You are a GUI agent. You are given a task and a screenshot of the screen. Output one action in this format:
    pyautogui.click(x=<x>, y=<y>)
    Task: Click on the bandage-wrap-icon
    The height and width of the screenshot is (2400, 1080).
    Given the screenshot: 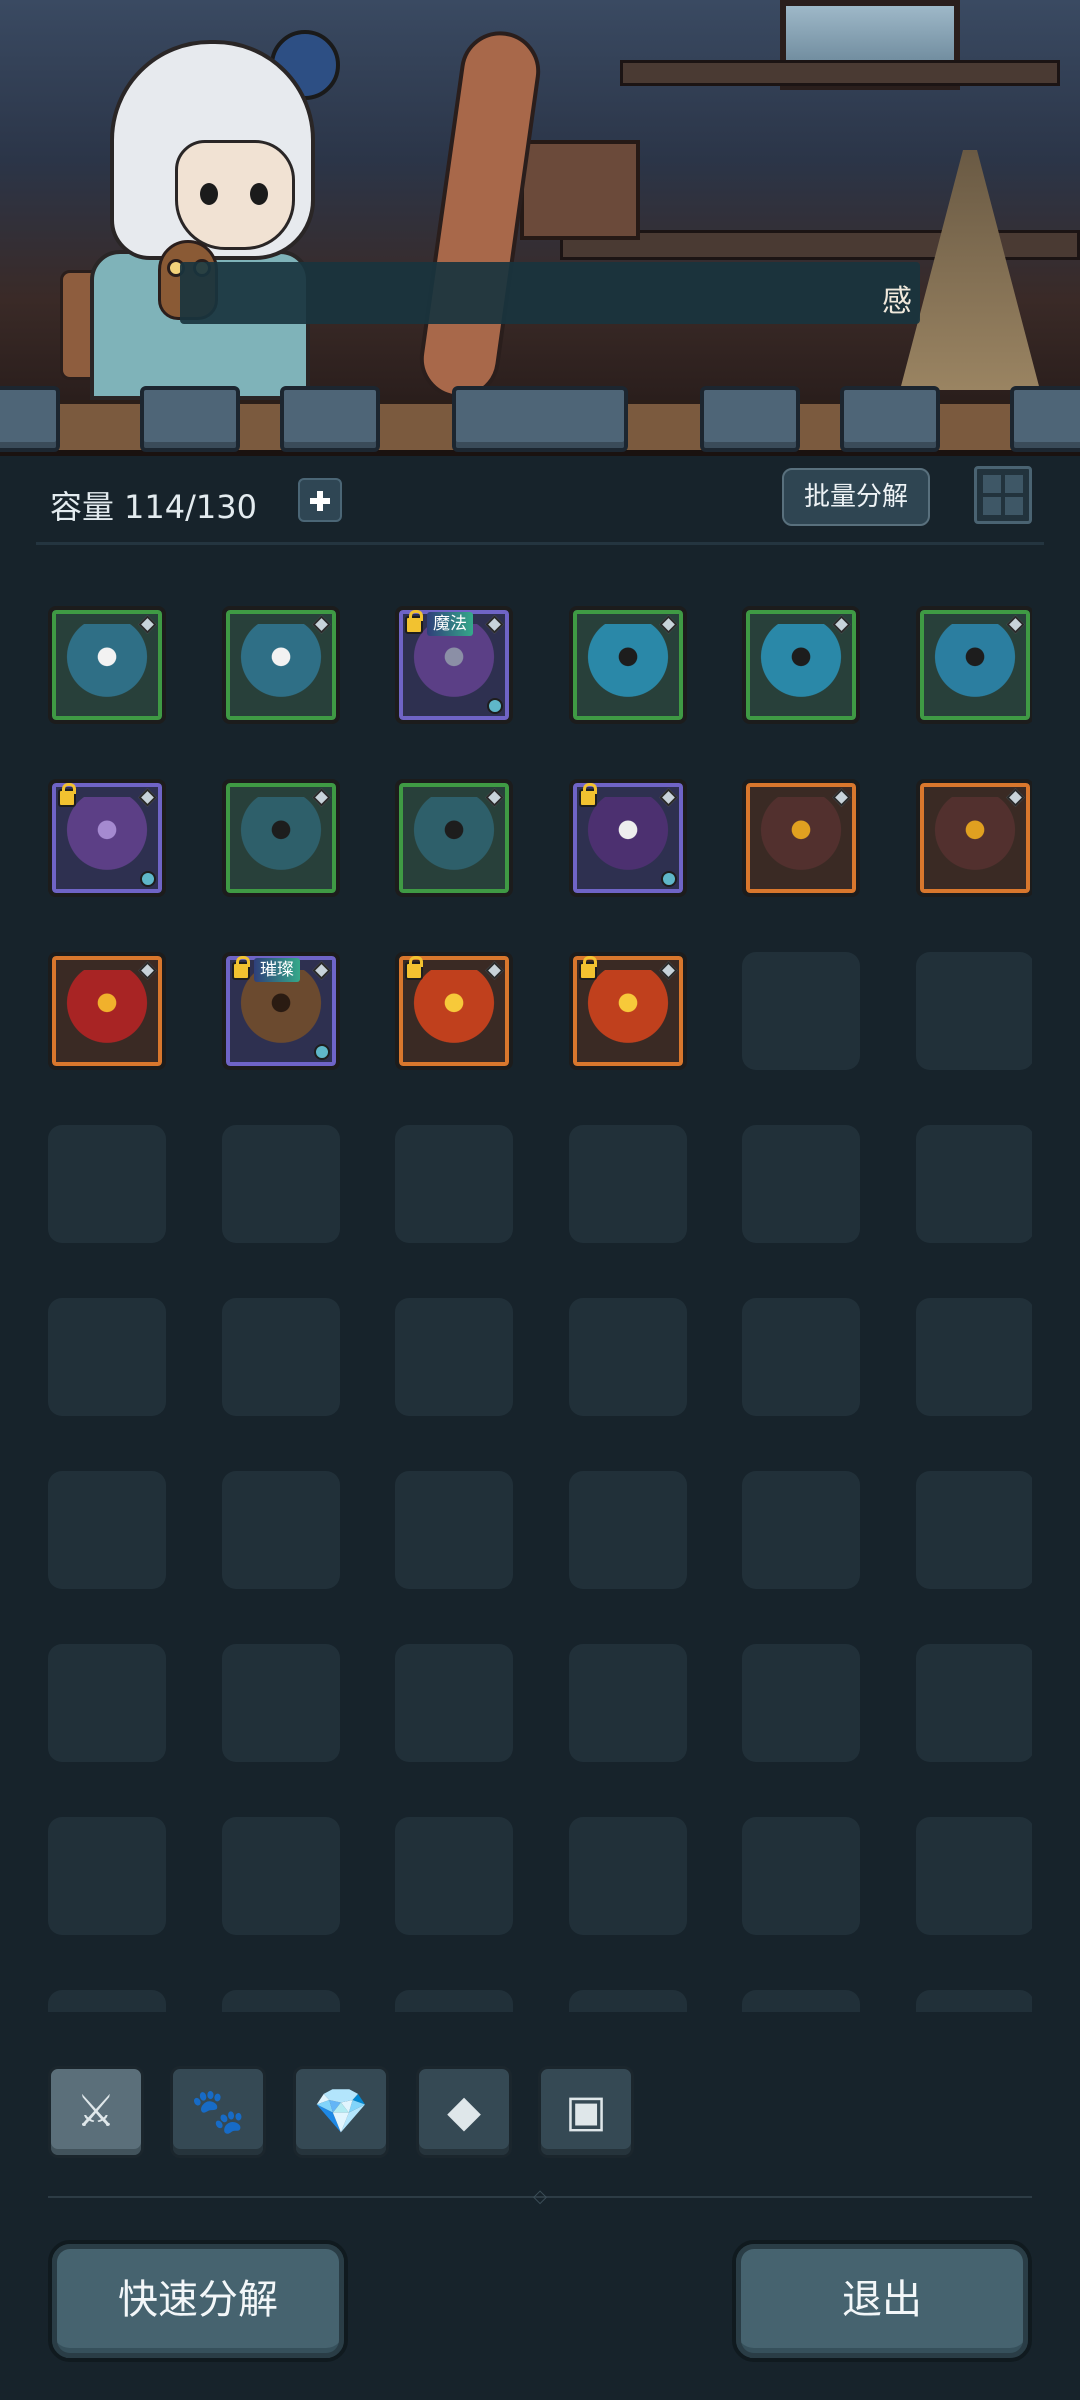 What is the action you would take?
    pyautogui.click(x=281, y=1011)
    